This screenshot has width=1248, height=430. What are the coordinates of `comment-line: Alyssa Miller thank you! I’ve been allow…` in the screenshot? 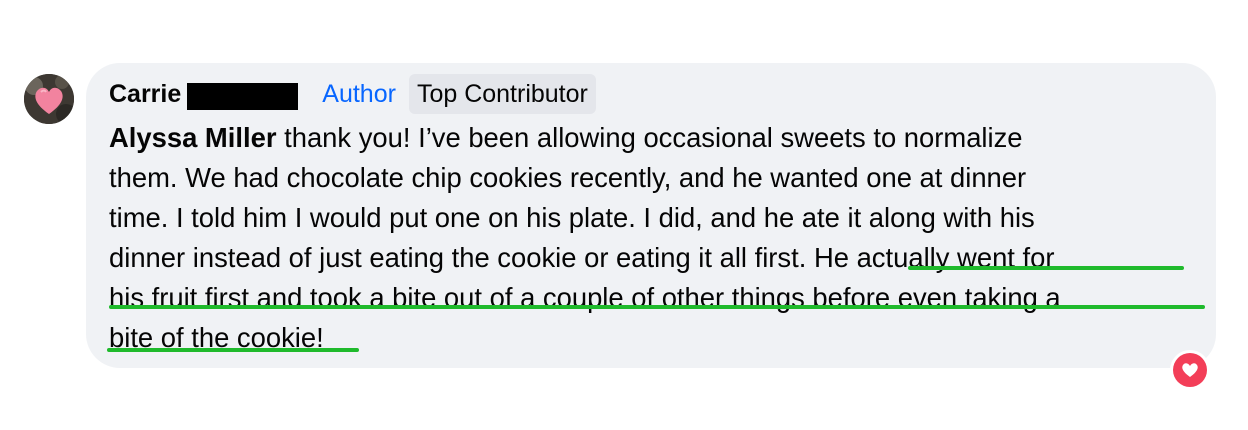 It's located at (566, 137).